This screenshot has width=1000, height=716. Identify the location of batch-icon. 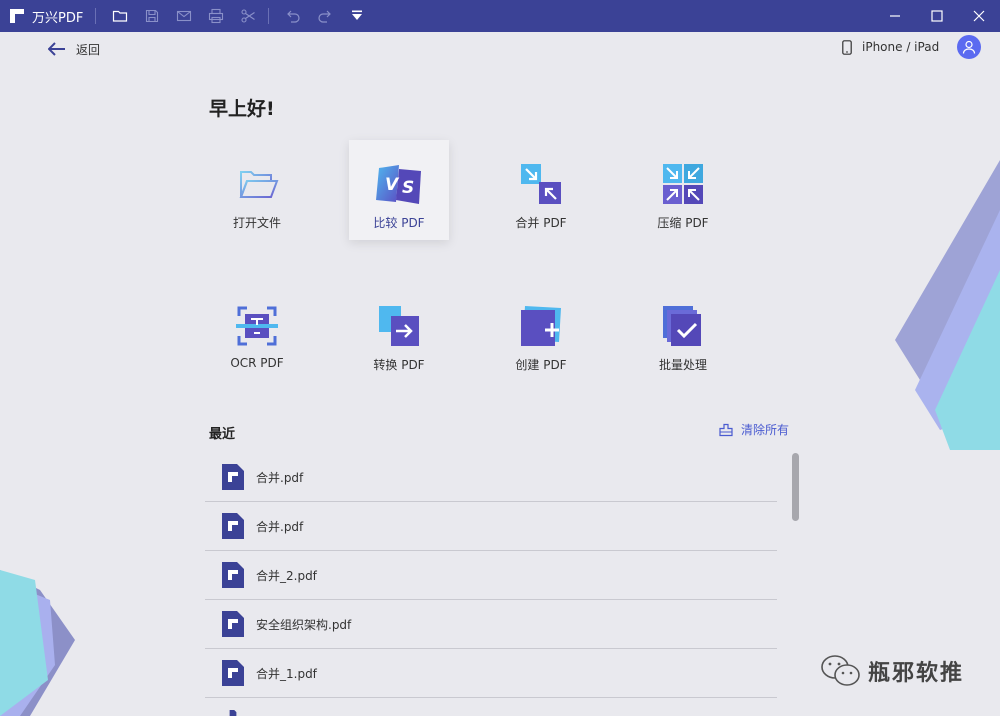
(682, 326).